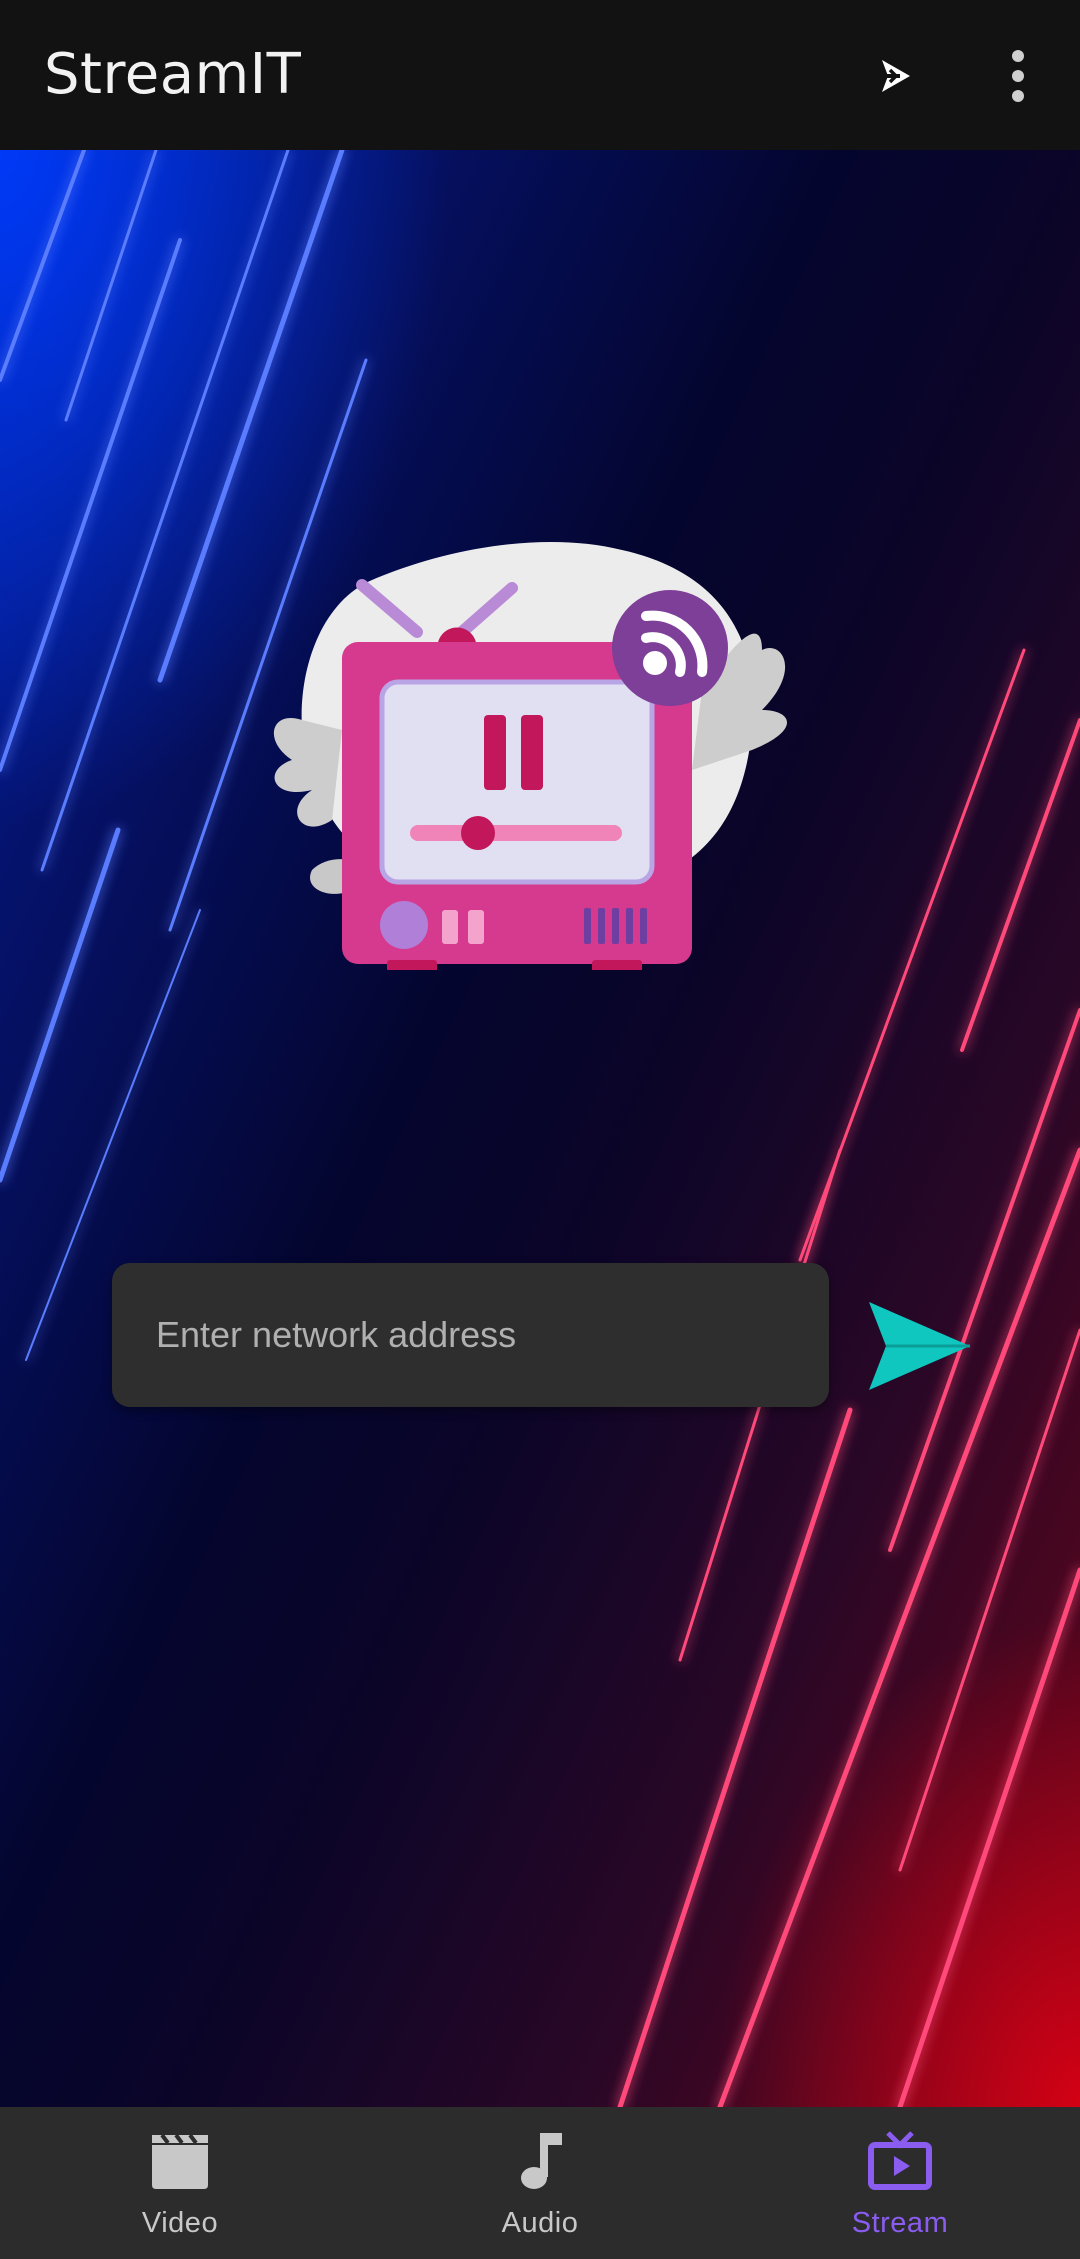 Image resolution: width=1080 pixels, height=2259 pixels. I want to click on nav-item-video: Video, so click(180, 2183).